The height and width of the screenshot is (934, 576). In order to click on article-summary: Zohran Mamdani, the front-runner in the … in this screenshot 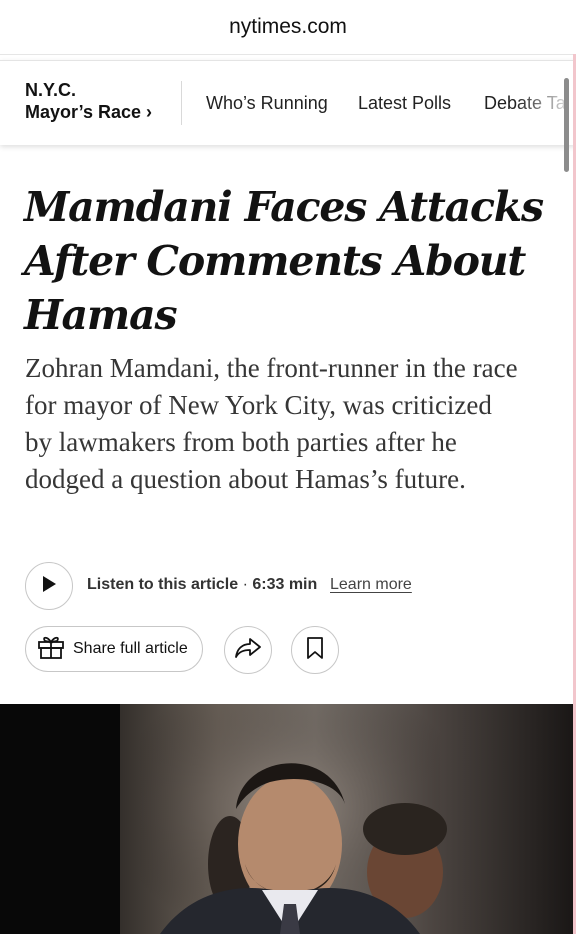, I will do `click(271, 423)`.